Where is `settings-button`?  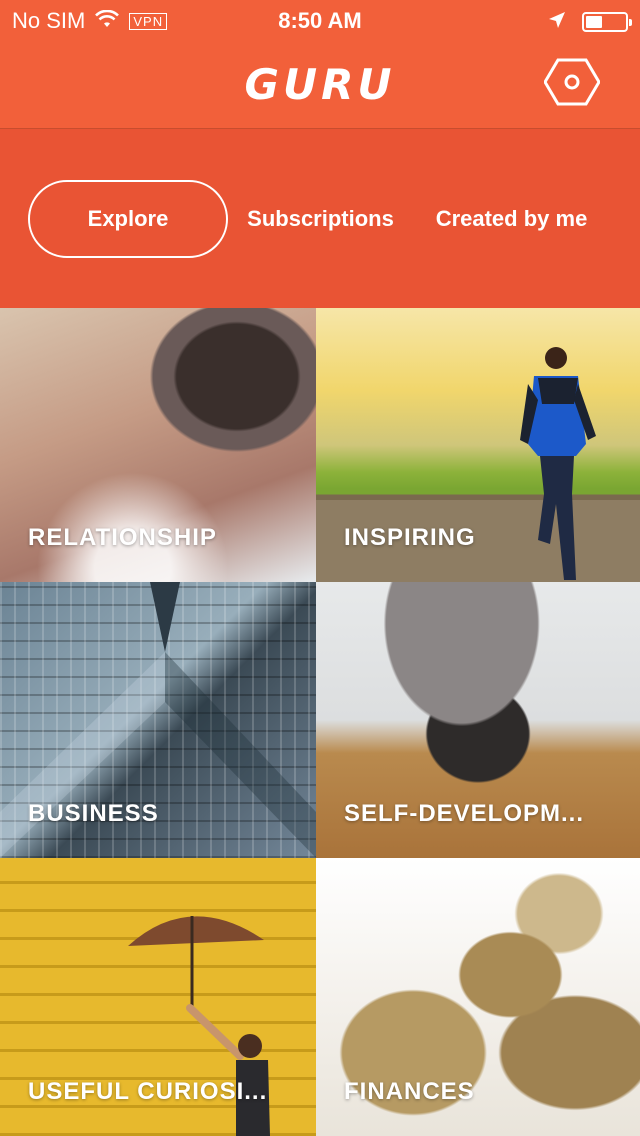
settings-button is located at coordinates (572, 82).